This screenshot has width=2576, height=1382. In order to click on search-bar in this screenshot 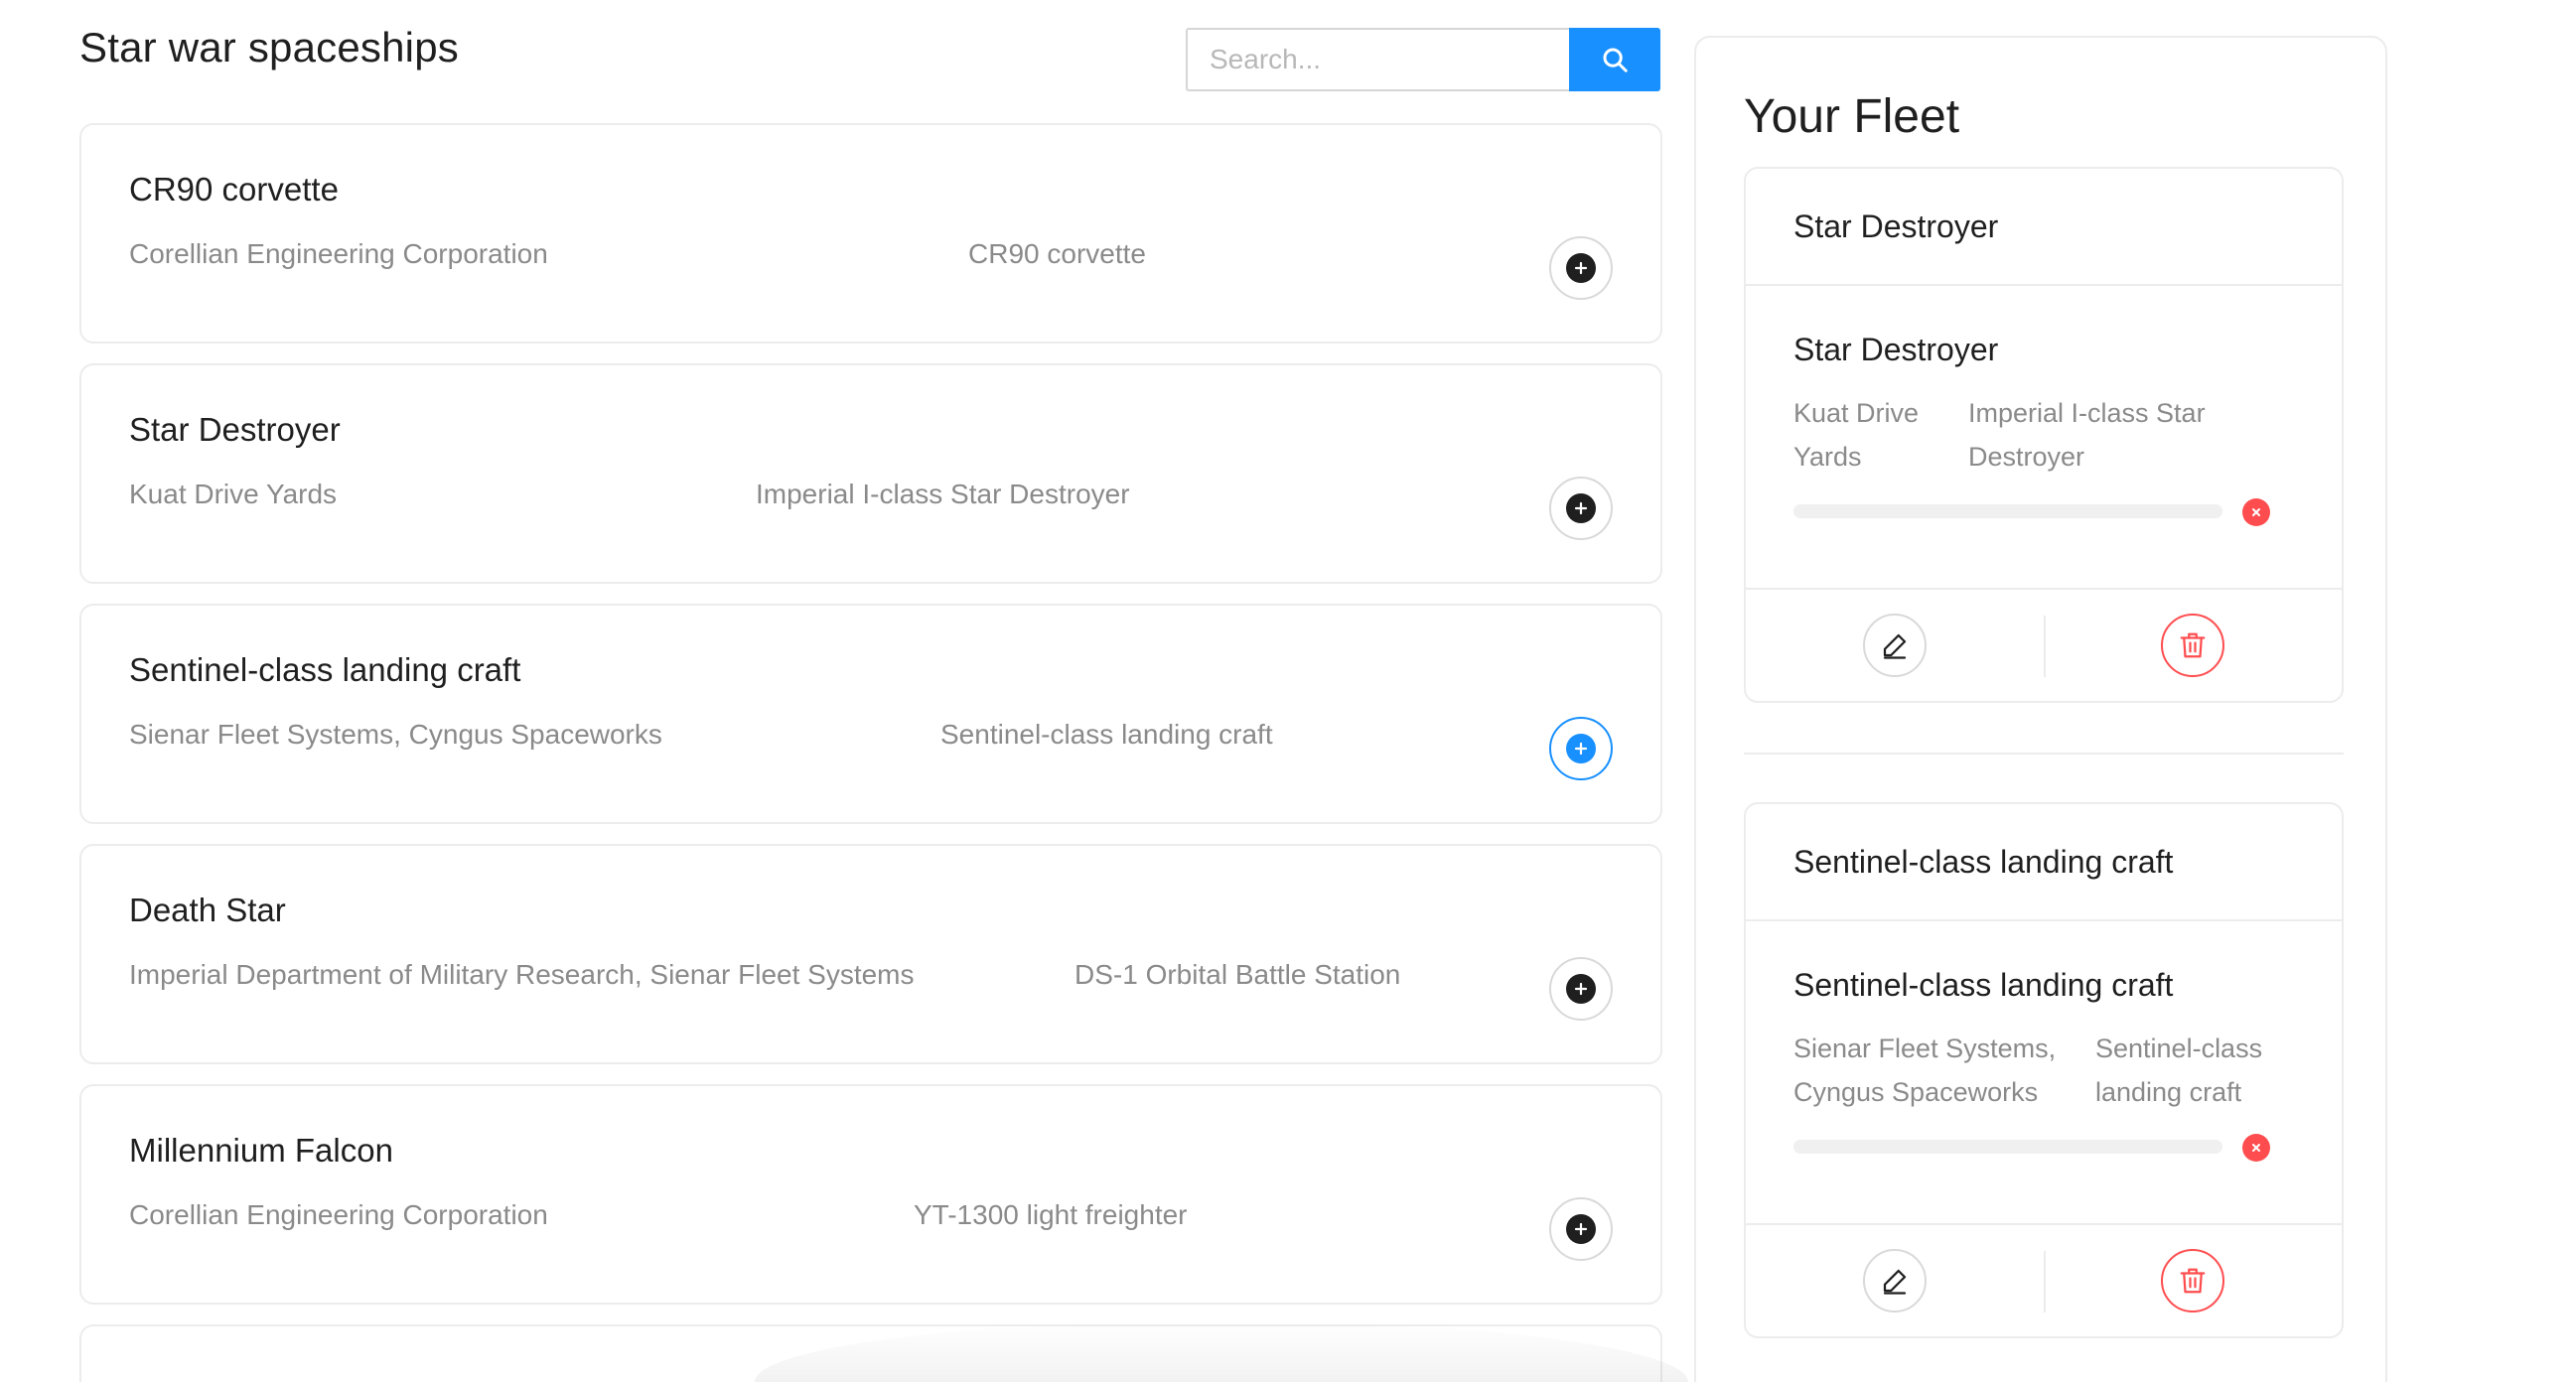, I will do `click(1423, 59)`.